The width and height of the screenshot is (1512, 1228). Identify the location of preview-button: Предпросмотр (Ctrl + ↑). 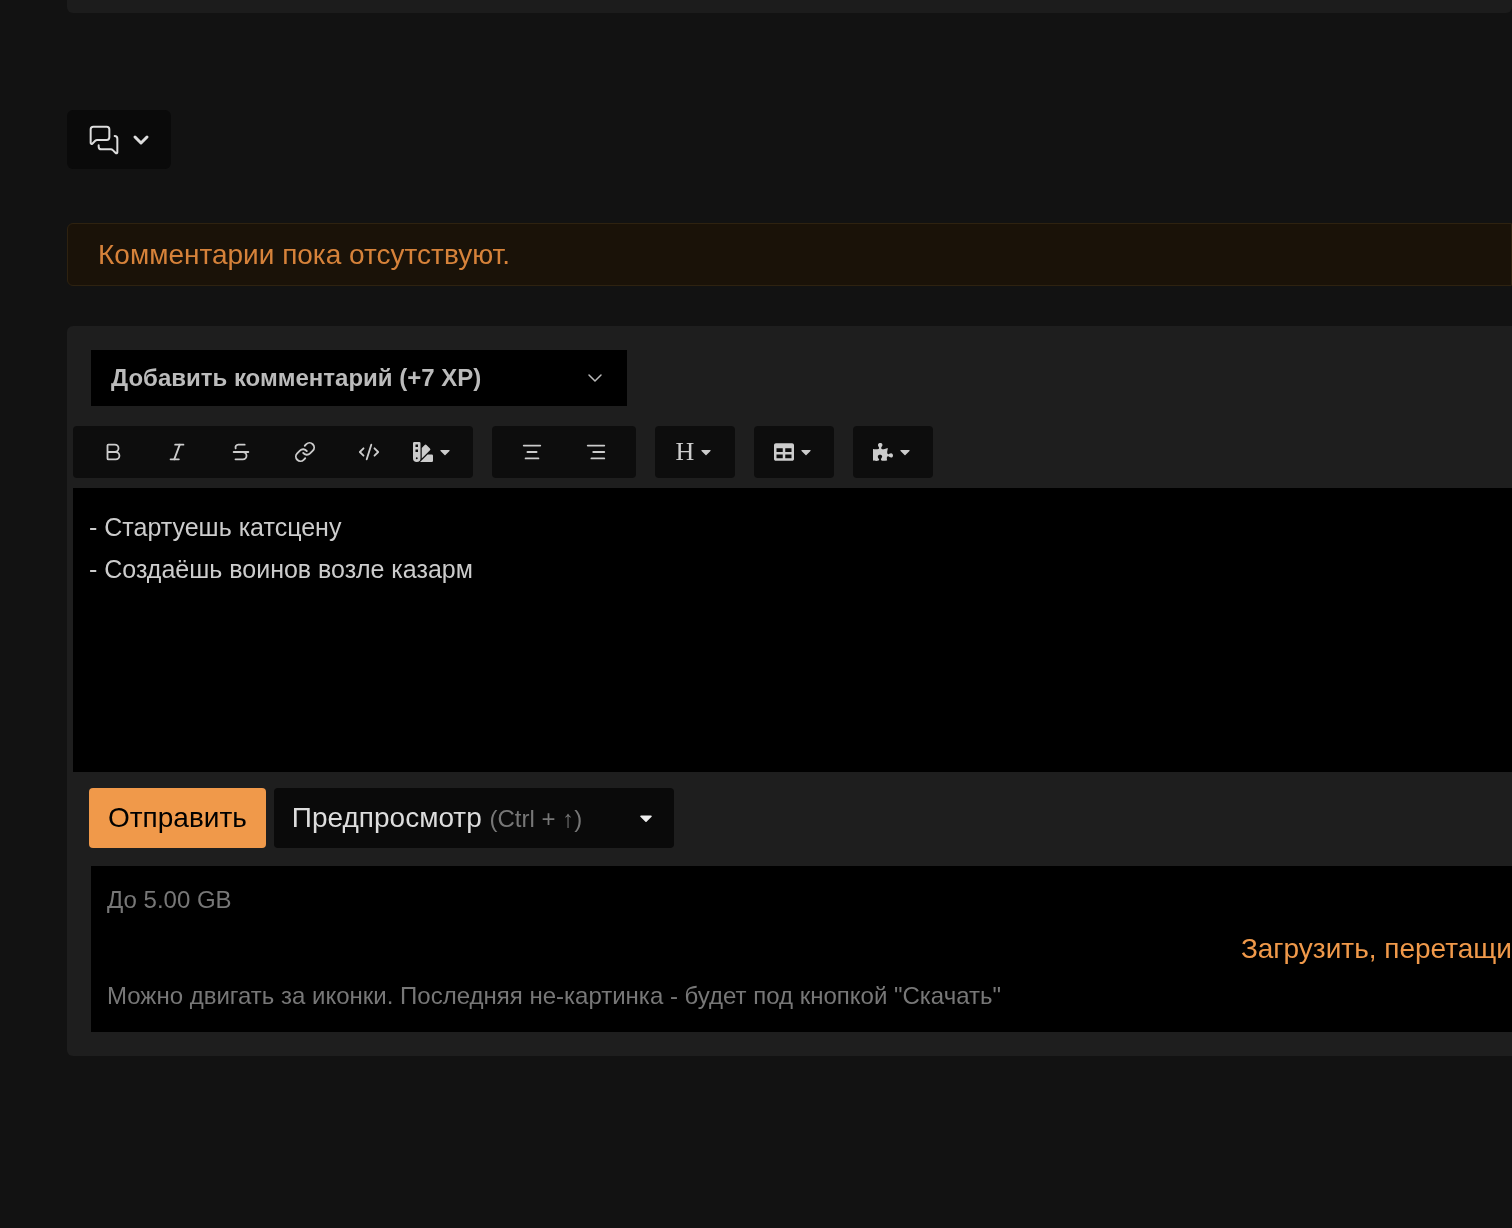
(473, 818).